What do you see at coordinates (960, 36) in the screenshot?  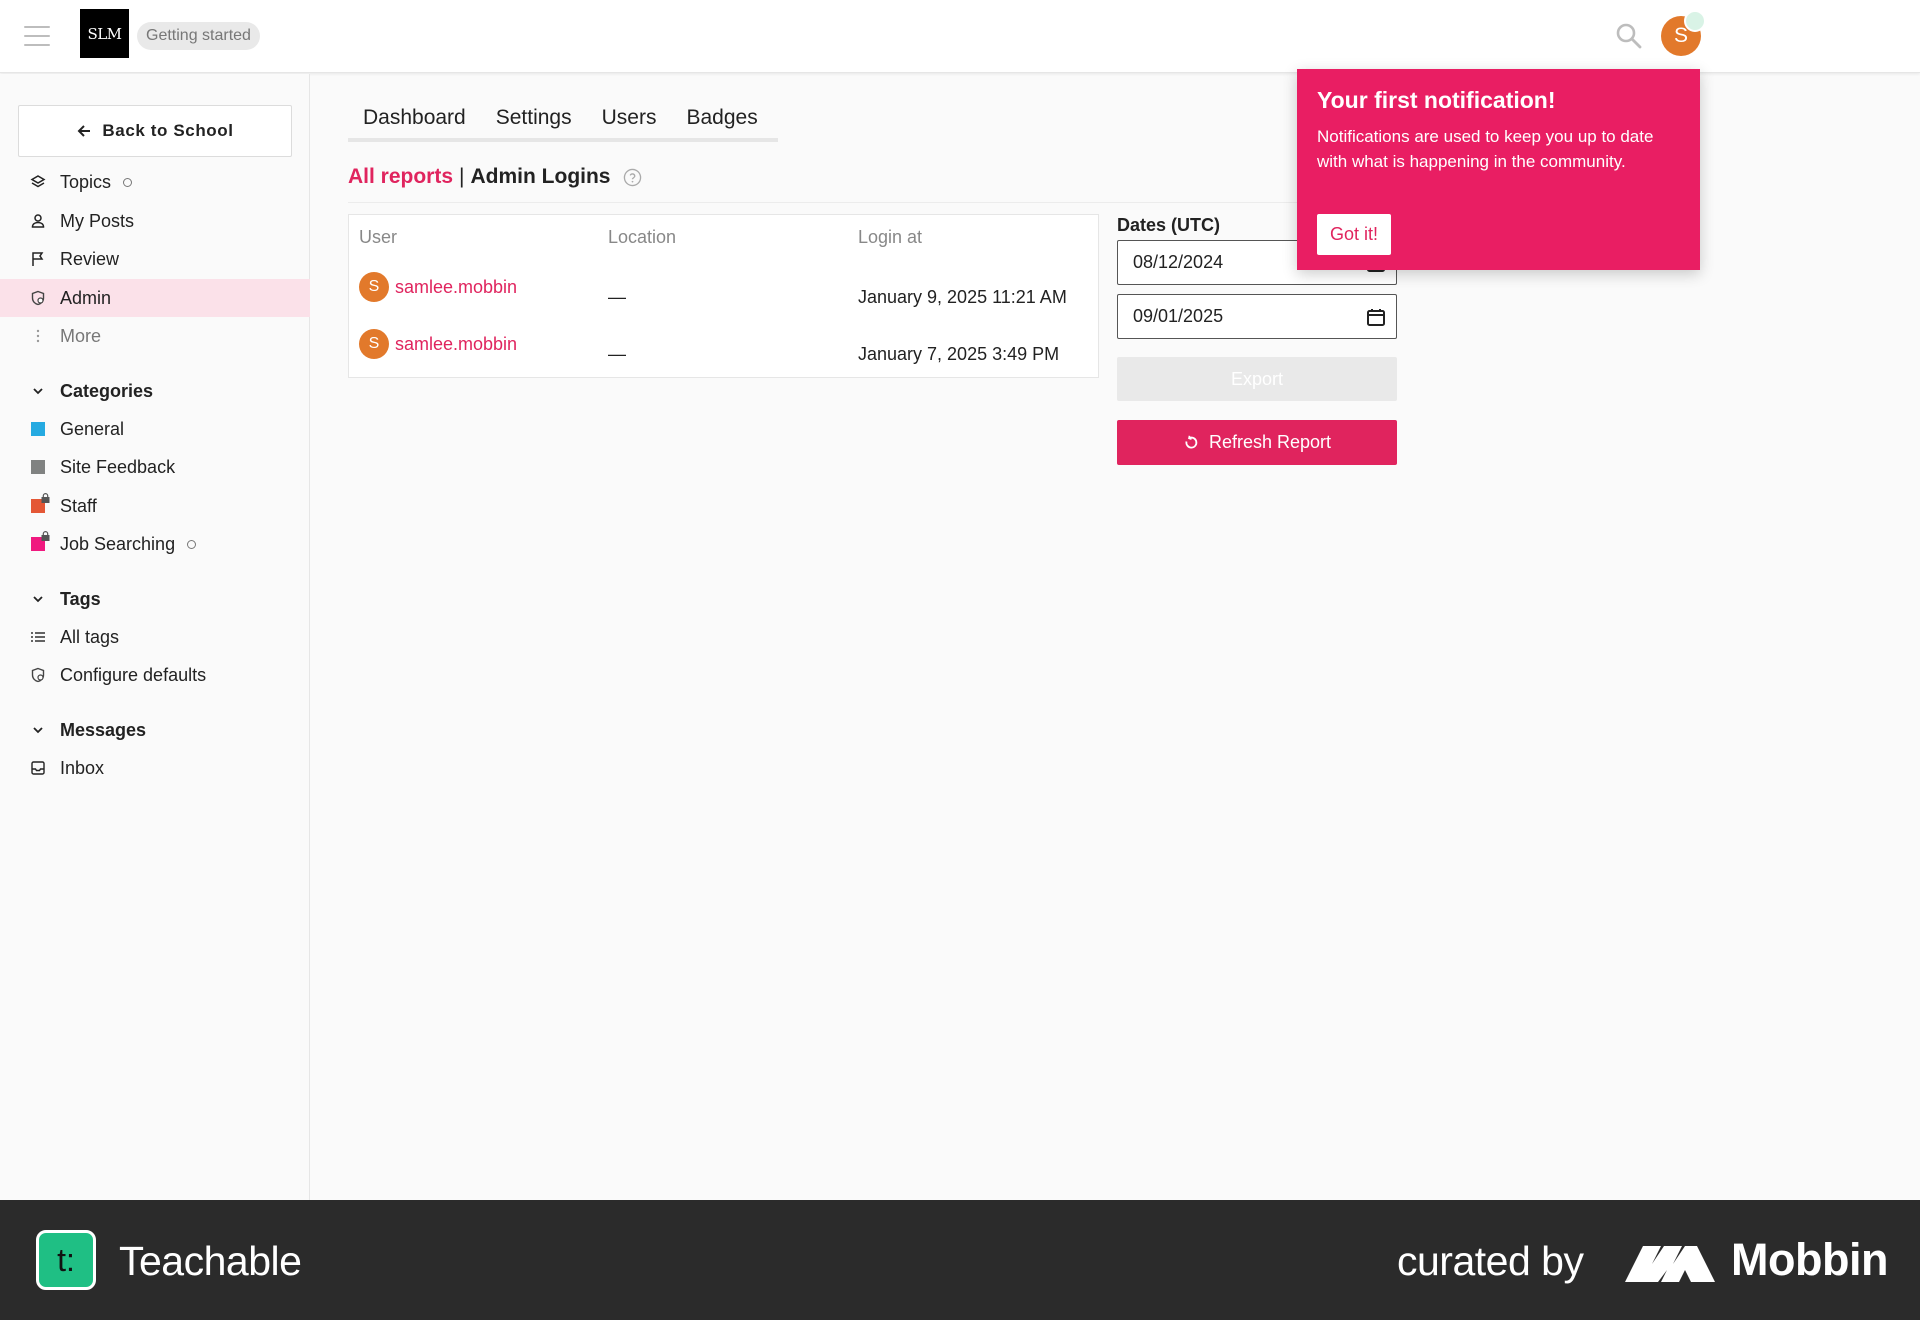 I see `top-header: SLM Getting started S` at bounding box center [960, 36].